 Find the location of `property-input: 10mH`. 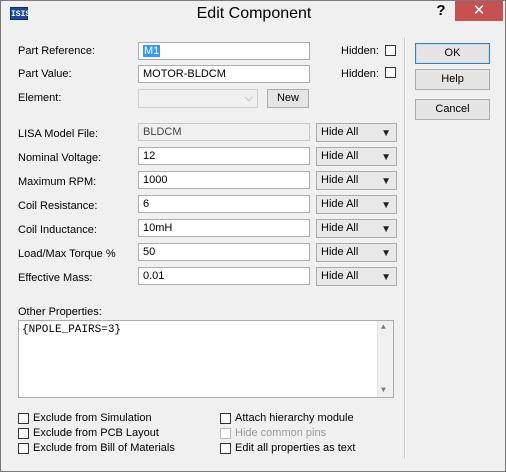

property-input: 10mH is located at coordinates (224, 228).